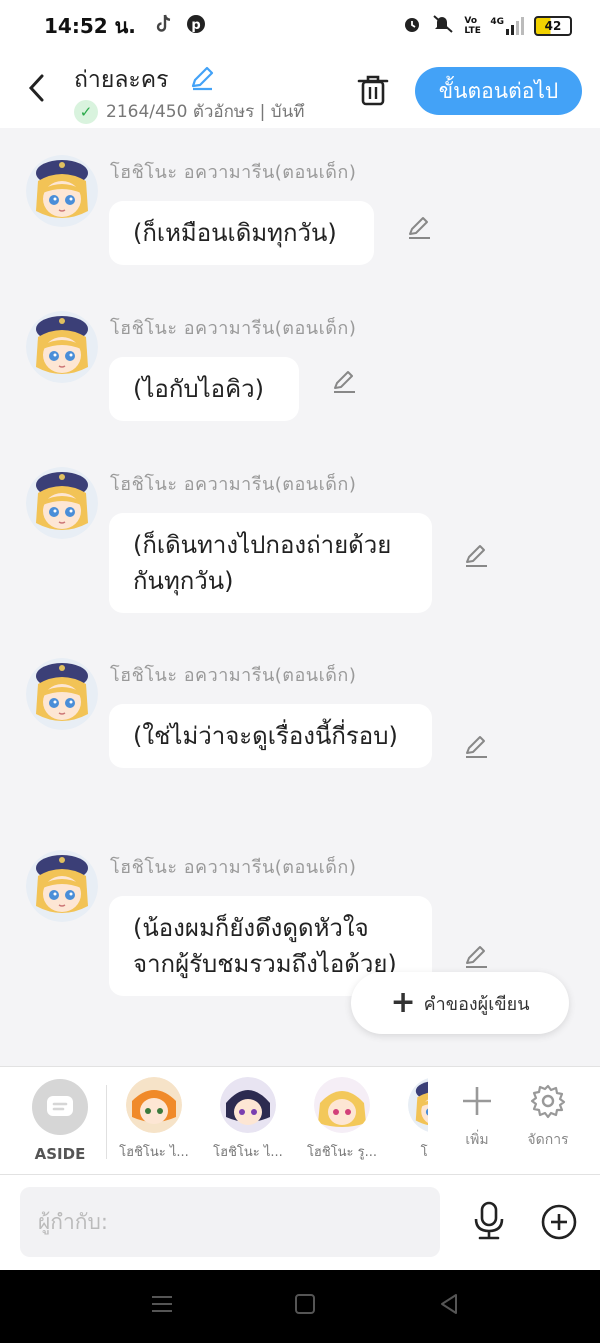 The height and width of the screenshot is (1343, 600). I want to click on square-icon, so click(305, 1304).